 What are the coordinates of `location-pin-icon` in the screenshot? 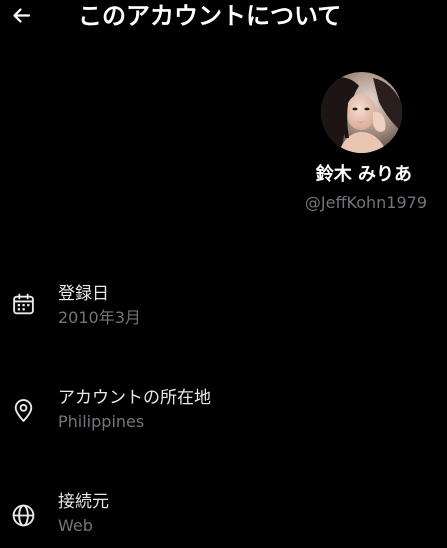 It's located at (23, 410).